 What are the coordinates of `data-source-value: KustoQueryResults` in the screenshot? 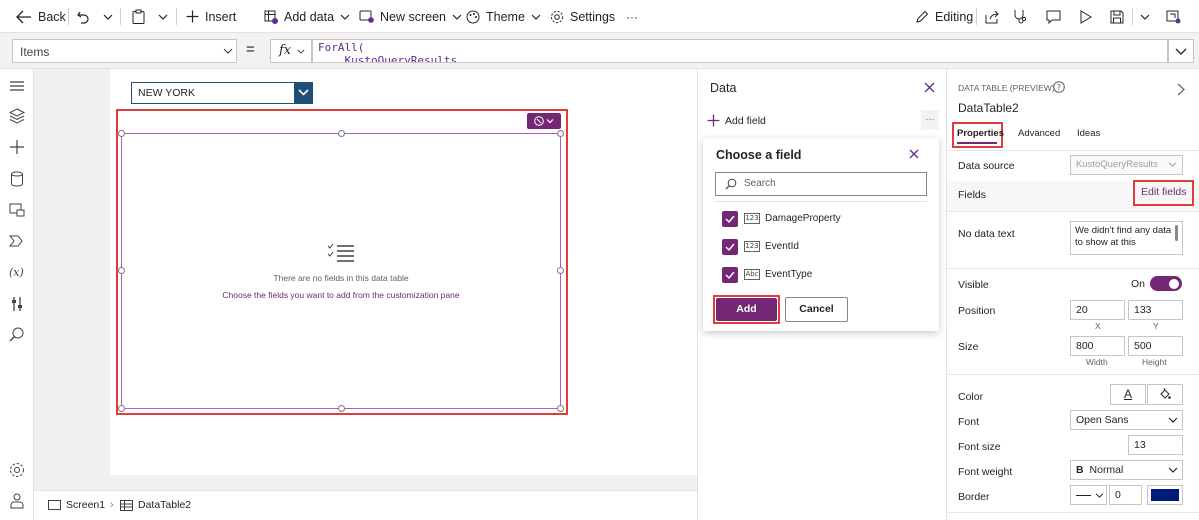 It's located at (1117, 164).